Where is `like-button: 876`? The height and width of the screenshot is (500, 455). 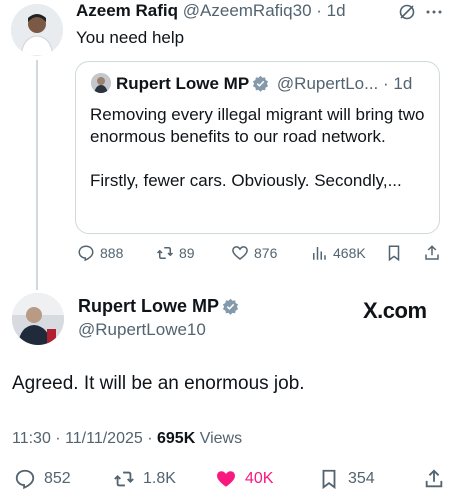 like-button: 876 is located at coordinates (254, 253).